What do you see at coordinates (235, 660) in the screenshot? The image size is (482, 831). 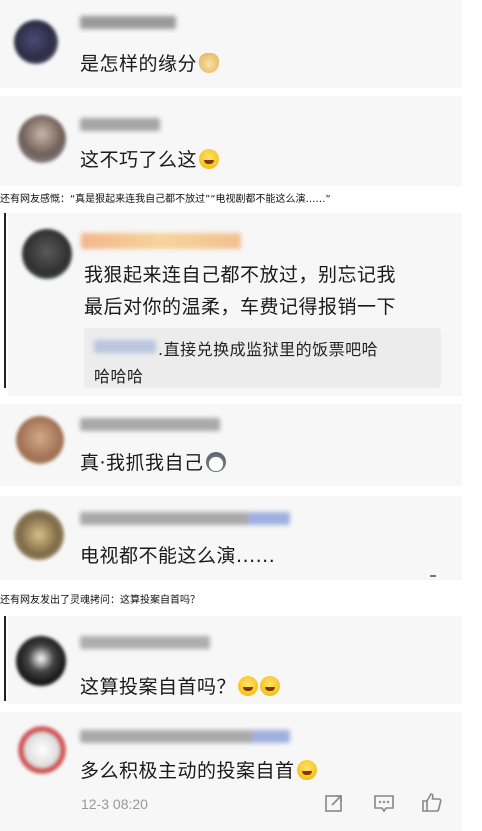 I see `comment-card: 这算投案自首吗？` at bounding box center [235, 660].